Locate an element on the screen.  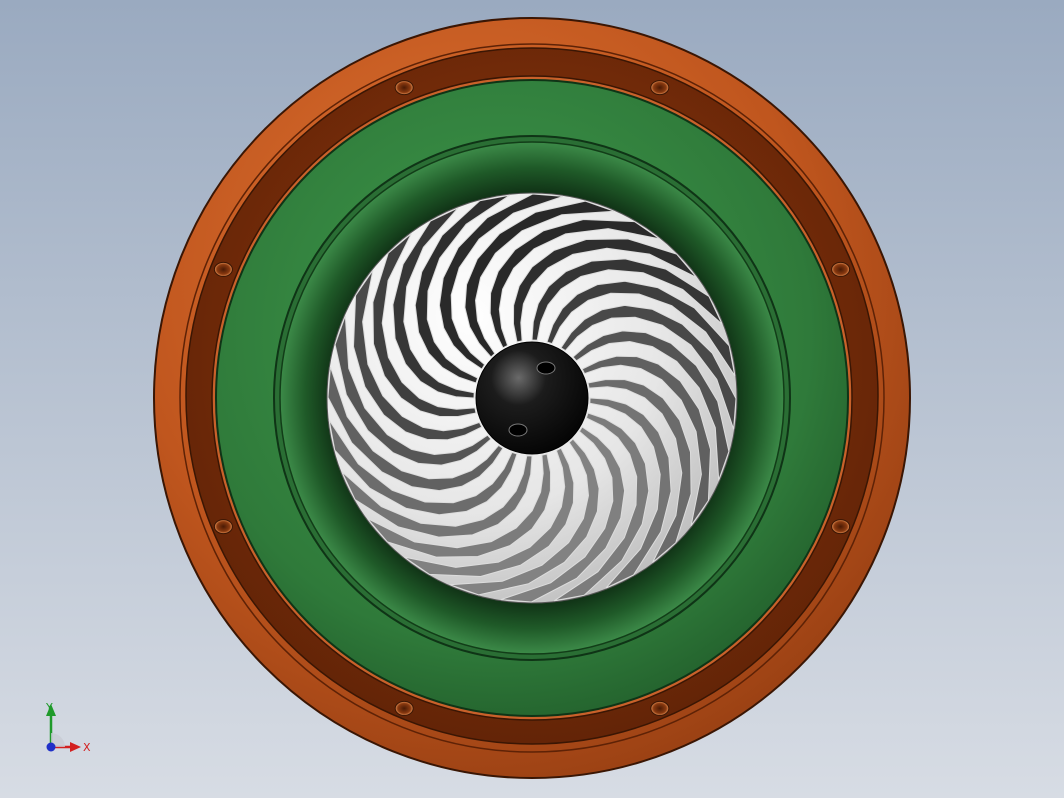
impeller-hub is located at coordinates (532, 398).